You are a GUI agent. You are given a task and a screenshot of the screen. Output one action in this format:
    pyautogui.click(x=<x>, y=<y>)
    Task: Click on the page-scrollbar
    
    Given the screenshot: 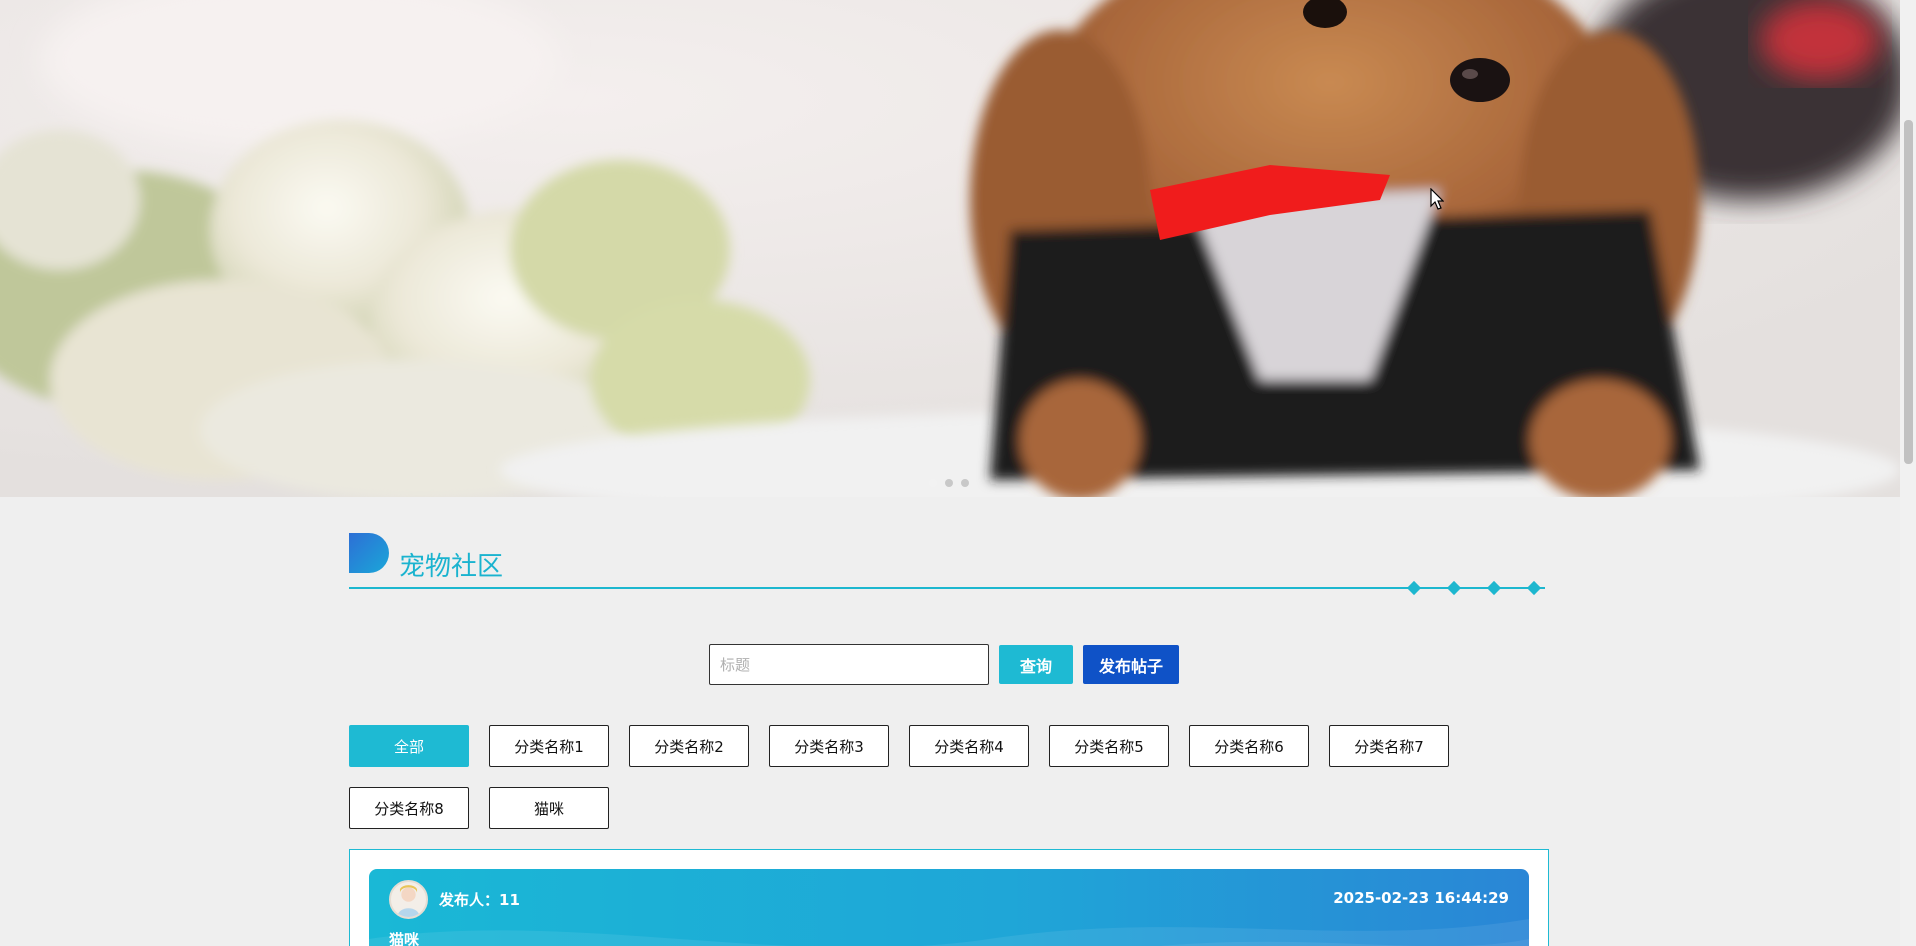 What is the action you would take?
    pyautogui.click(x=1908, y=473)
    